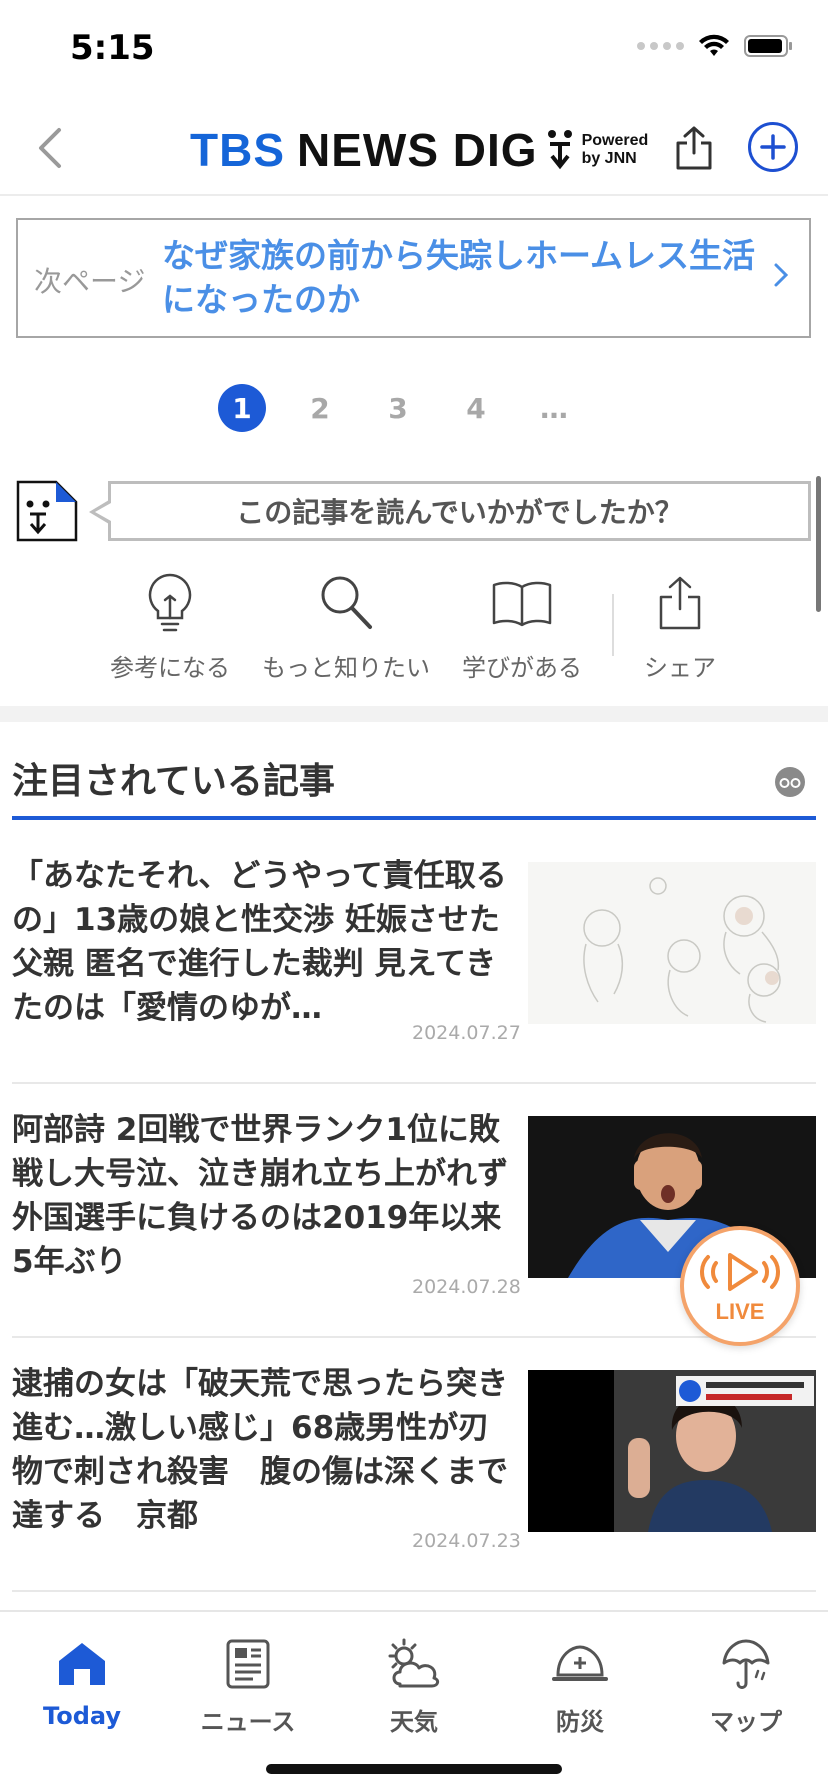 The width and height of the screenshot is (828, 1792). Describe the element at coordinates (346, 668) in the screenshot. I see `reaction-label: もっと知りたい` at that location.